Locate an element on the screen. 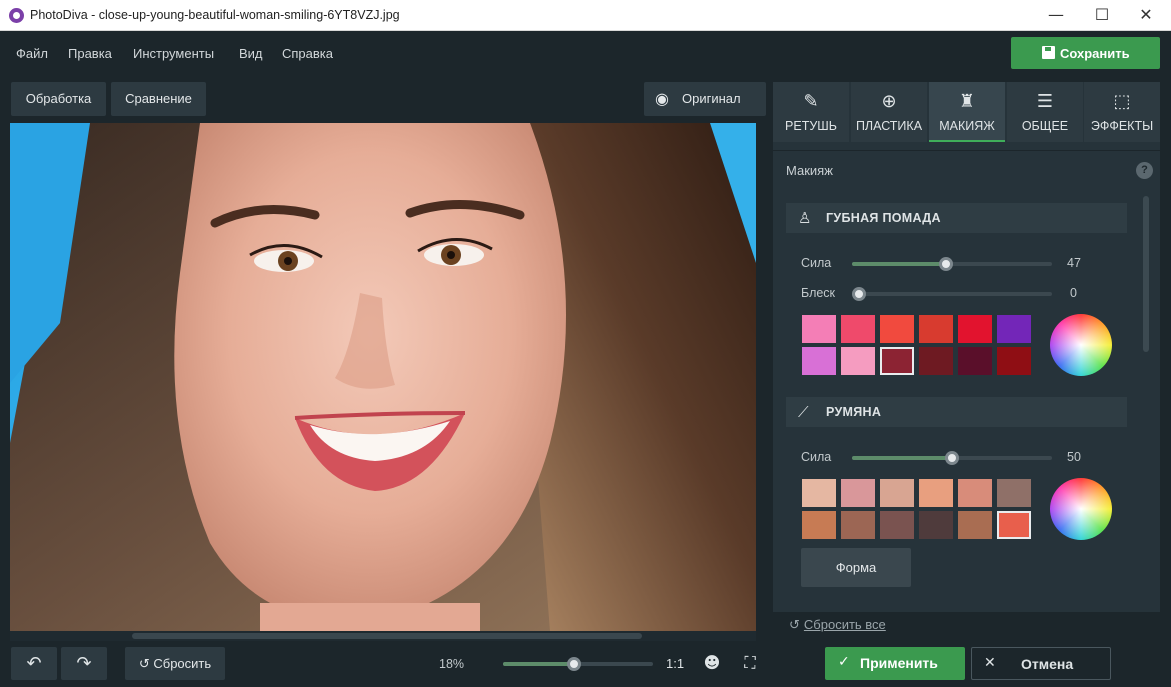  lipstick-strength-fill is located at coordinates (899, 264).